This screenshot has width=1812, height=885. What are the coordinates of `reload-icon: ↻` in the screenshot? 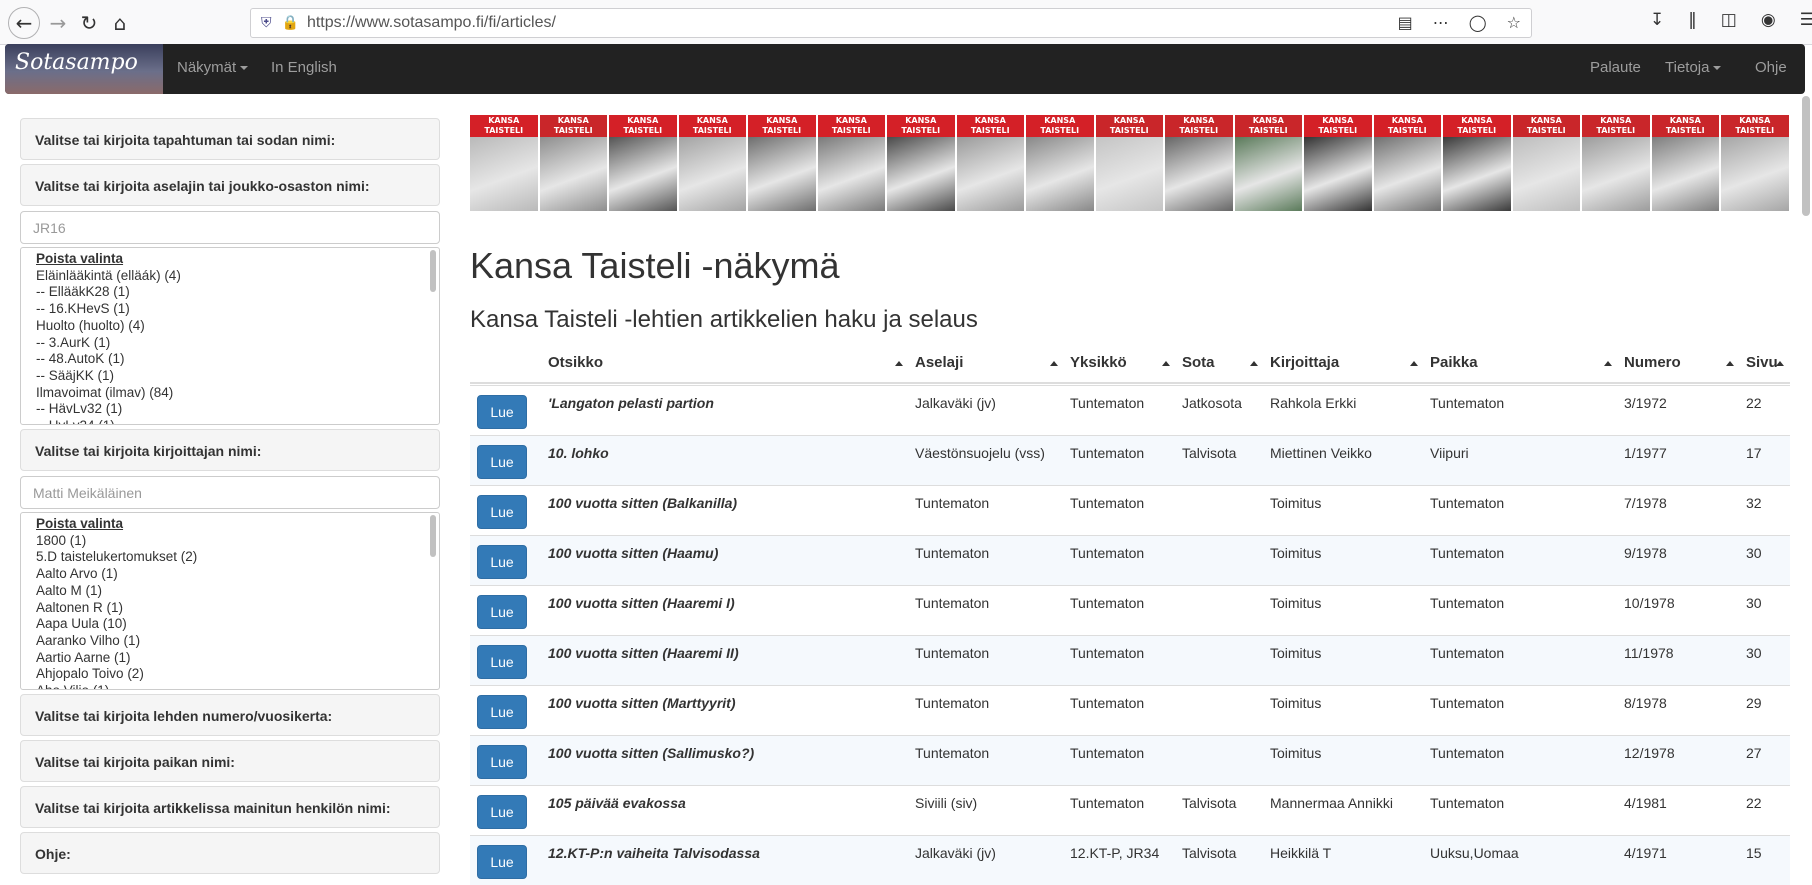 It's located at (89, 23).